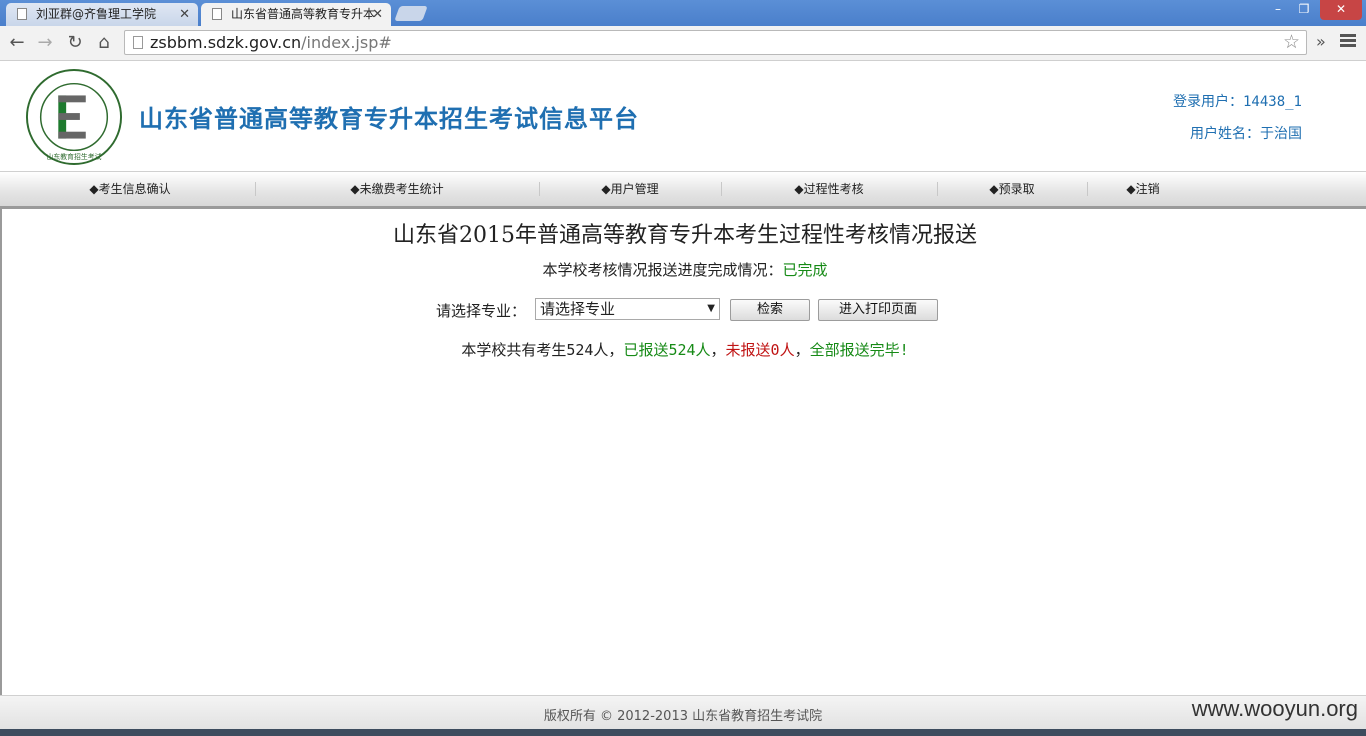 Image resolution: width=1366 pixels, height=736 pixels. I want to click on svg-text: 山东教育招生考试, so click(74, 156).